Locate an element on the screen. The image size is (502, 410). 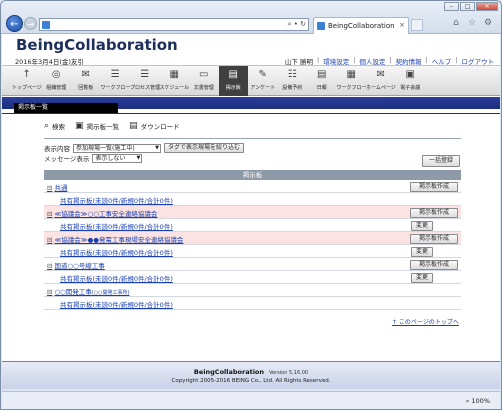
menu-item-5: ▦ スケジュール is located at coordinates (175, 81).